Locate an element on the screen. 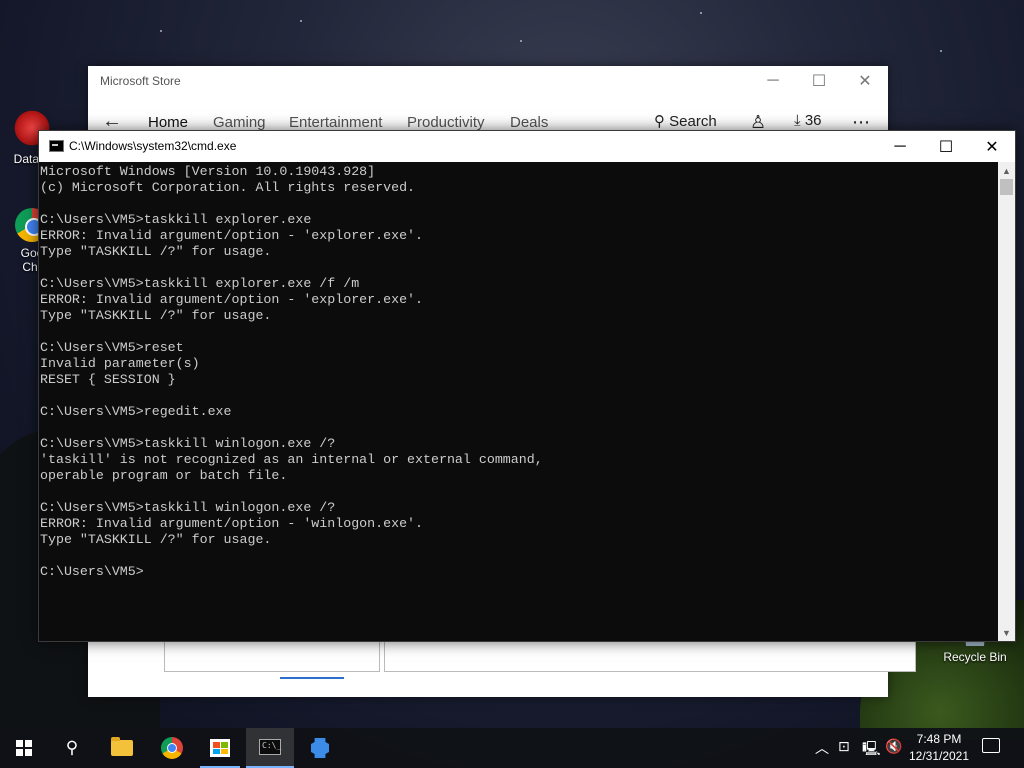  store-scroll-indicator is located at coordinates (312, 678).